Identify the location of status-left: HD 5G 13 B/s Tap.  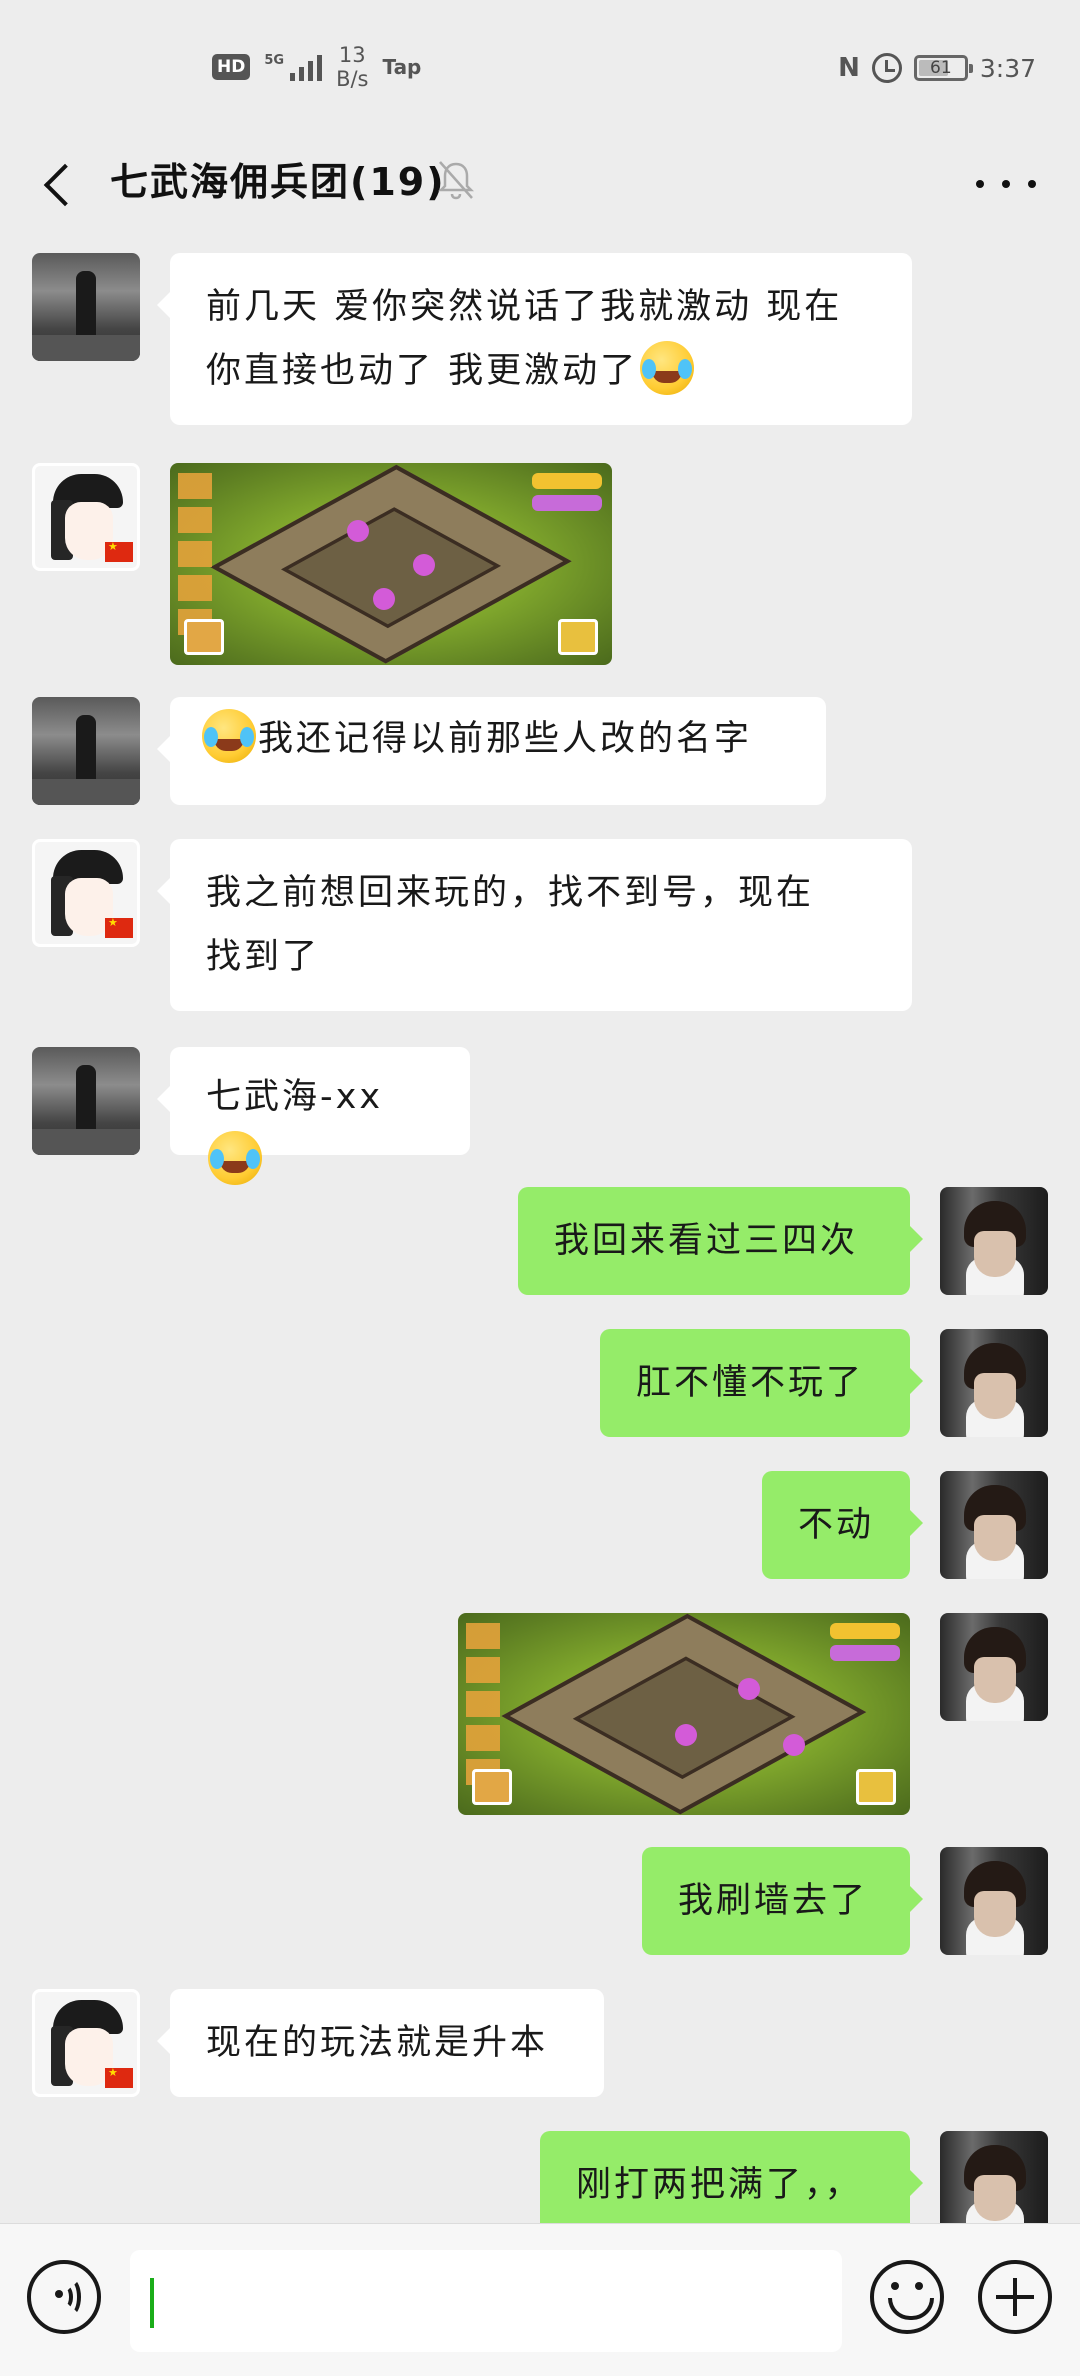
(316, 67).